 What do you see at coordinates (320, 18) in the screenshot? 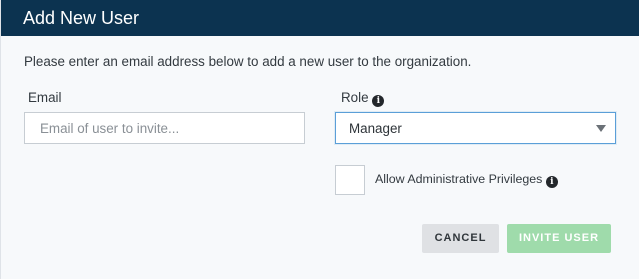
I see `dialog-header: Add New User` at bounding box center [320, 18].